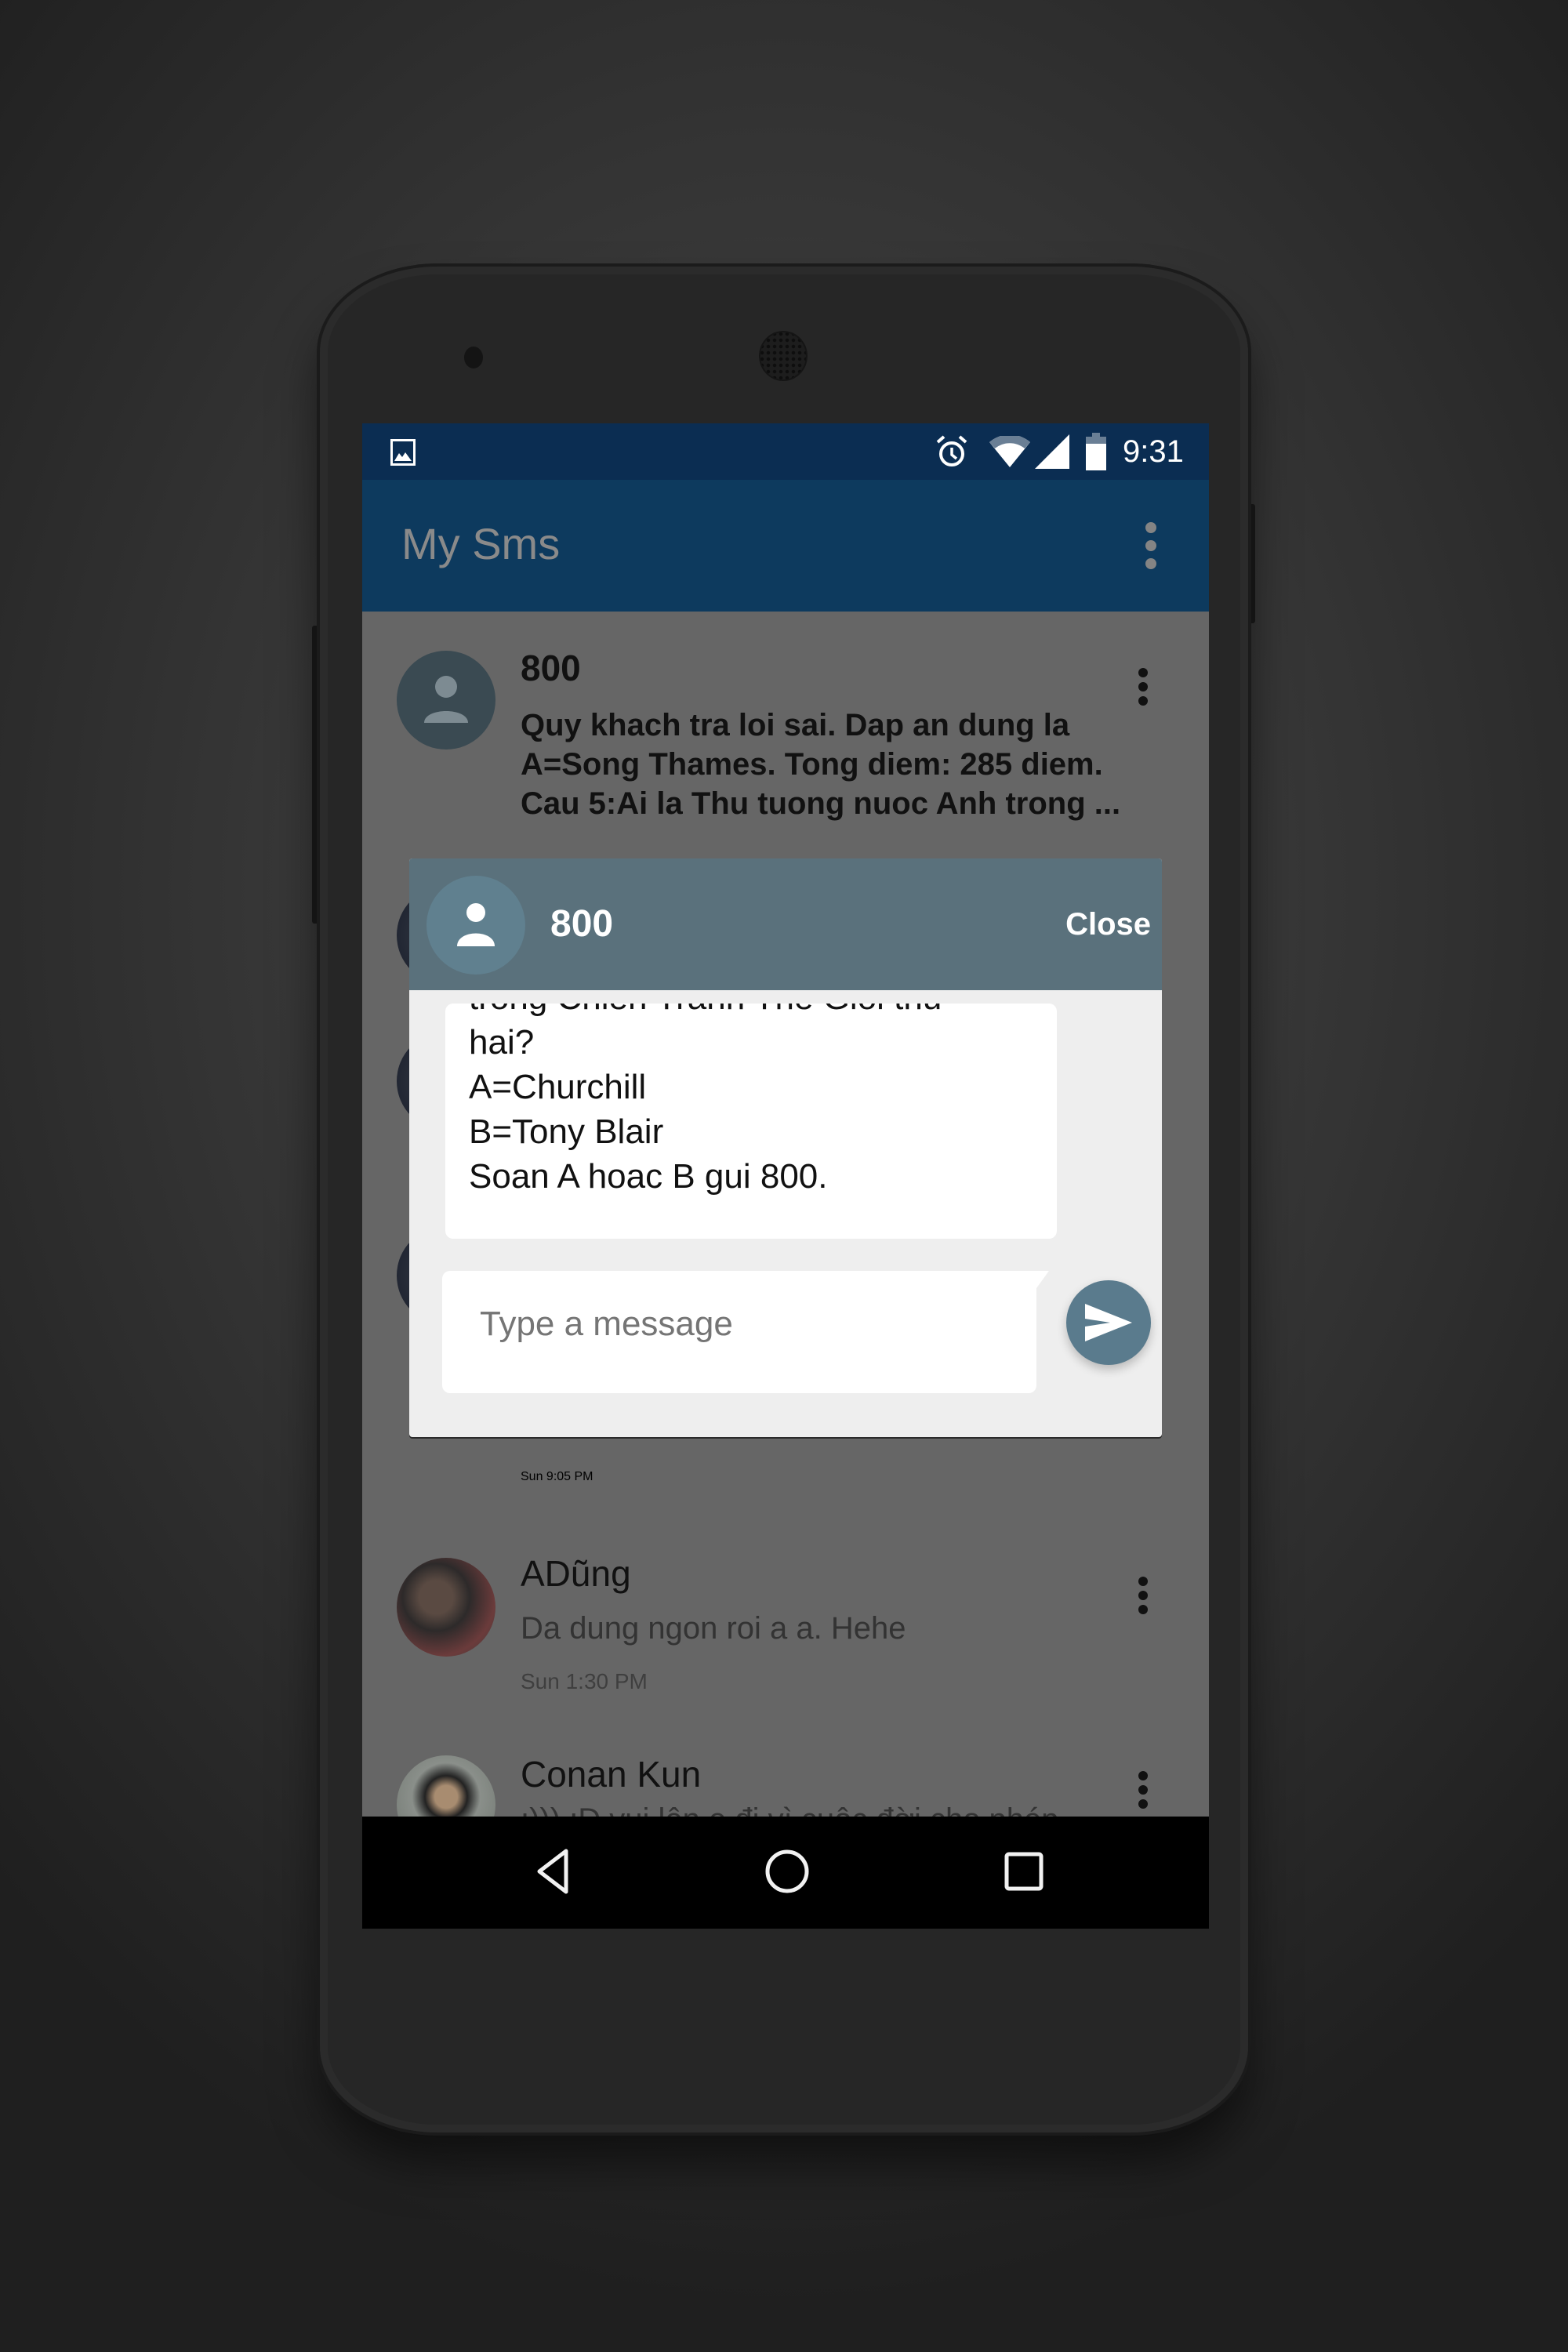 This screenshot has width=1568, height=2352. What do you see at coordinates (1010, 451) in the screenshot?
I see `wifi-icon` at bounding box center [1010, 451].